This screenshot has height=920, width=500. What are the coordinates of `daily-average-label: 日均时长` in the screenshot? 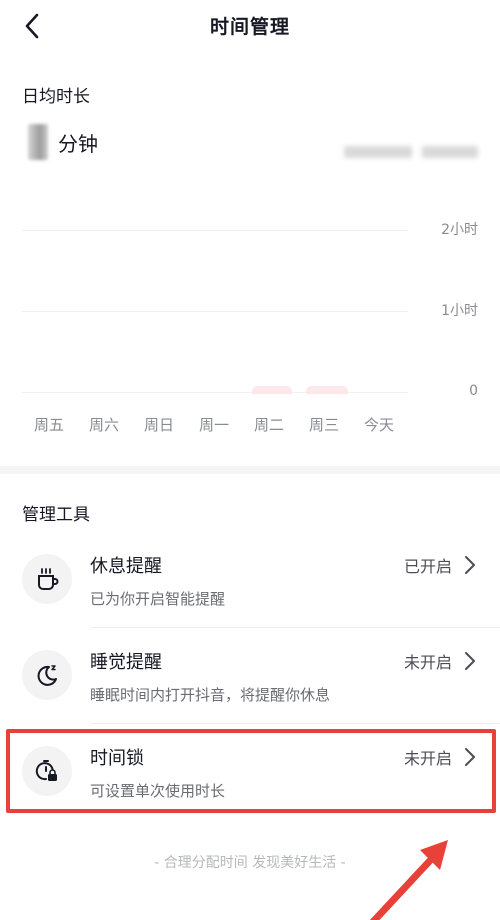 It's located at (56, 97).